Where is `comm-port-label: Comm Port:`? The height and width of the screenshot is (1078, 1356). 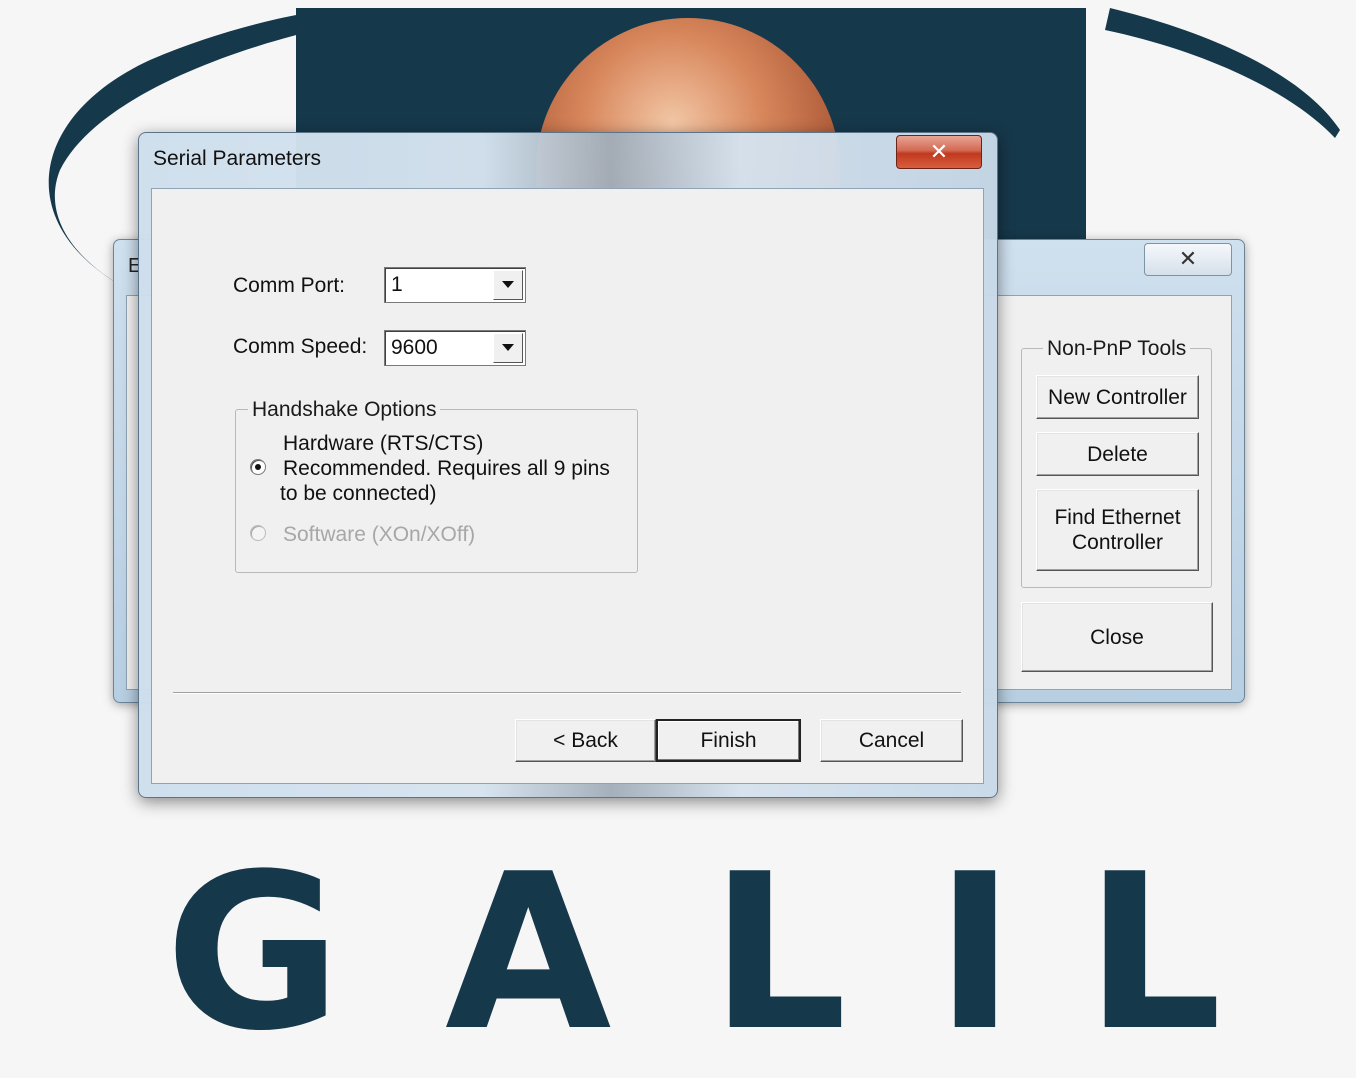
comm-port-label: Comm Port: is located at coordinates (289, 285).